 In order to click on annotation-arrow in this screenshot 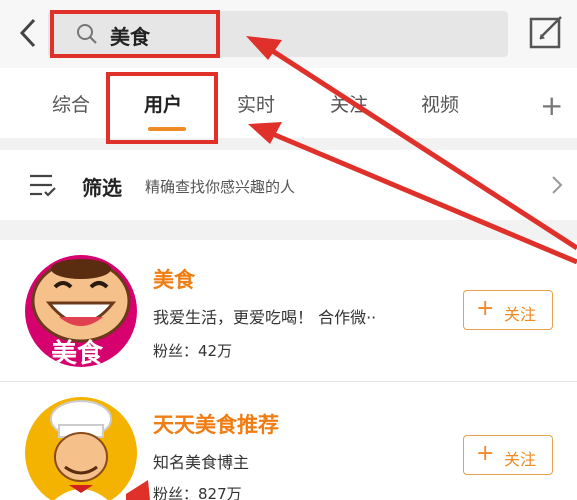, I will do `click(422, 197)`.